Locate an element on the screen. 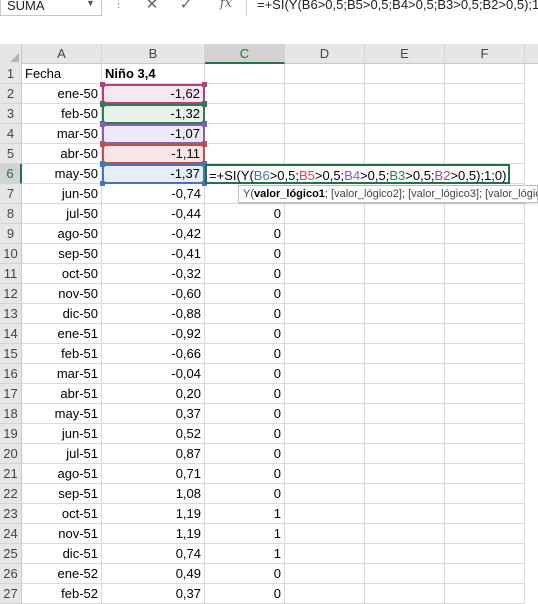 This screenshot has height=604, width=538. row-header: 19 is located at coordinates (11, 434).